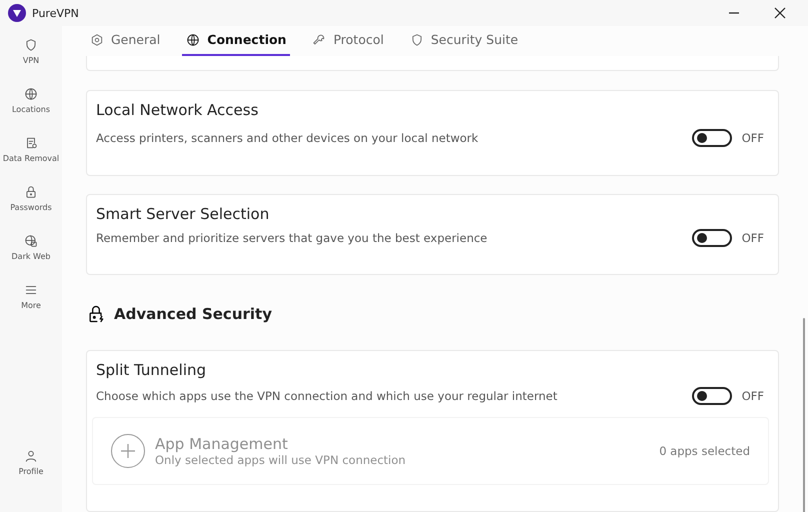 The image size is (808, 512). I want to click on setting-description: Remember and prioritize servers that gave you the best experience, so click(292, 237).